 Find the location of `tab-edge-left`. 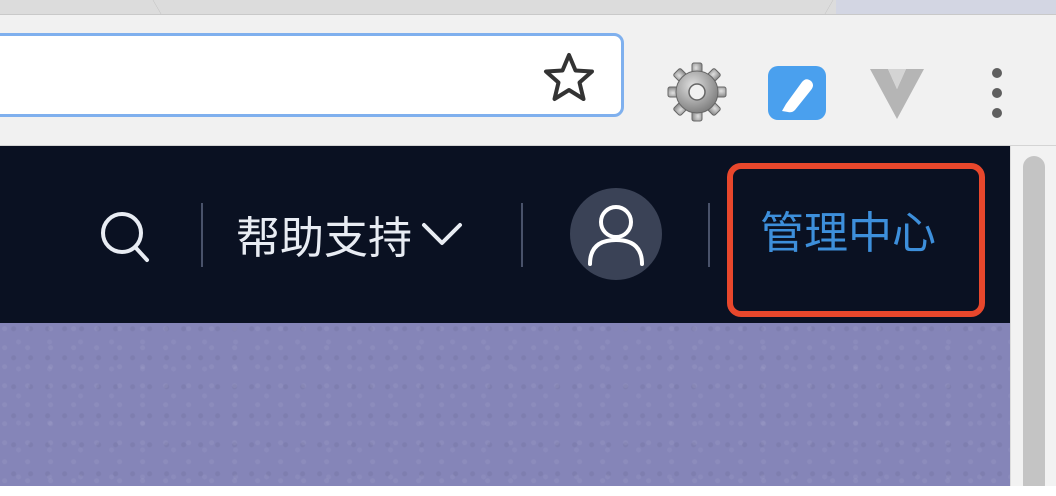

tab-edge-left is located at coordinates (157, 7).